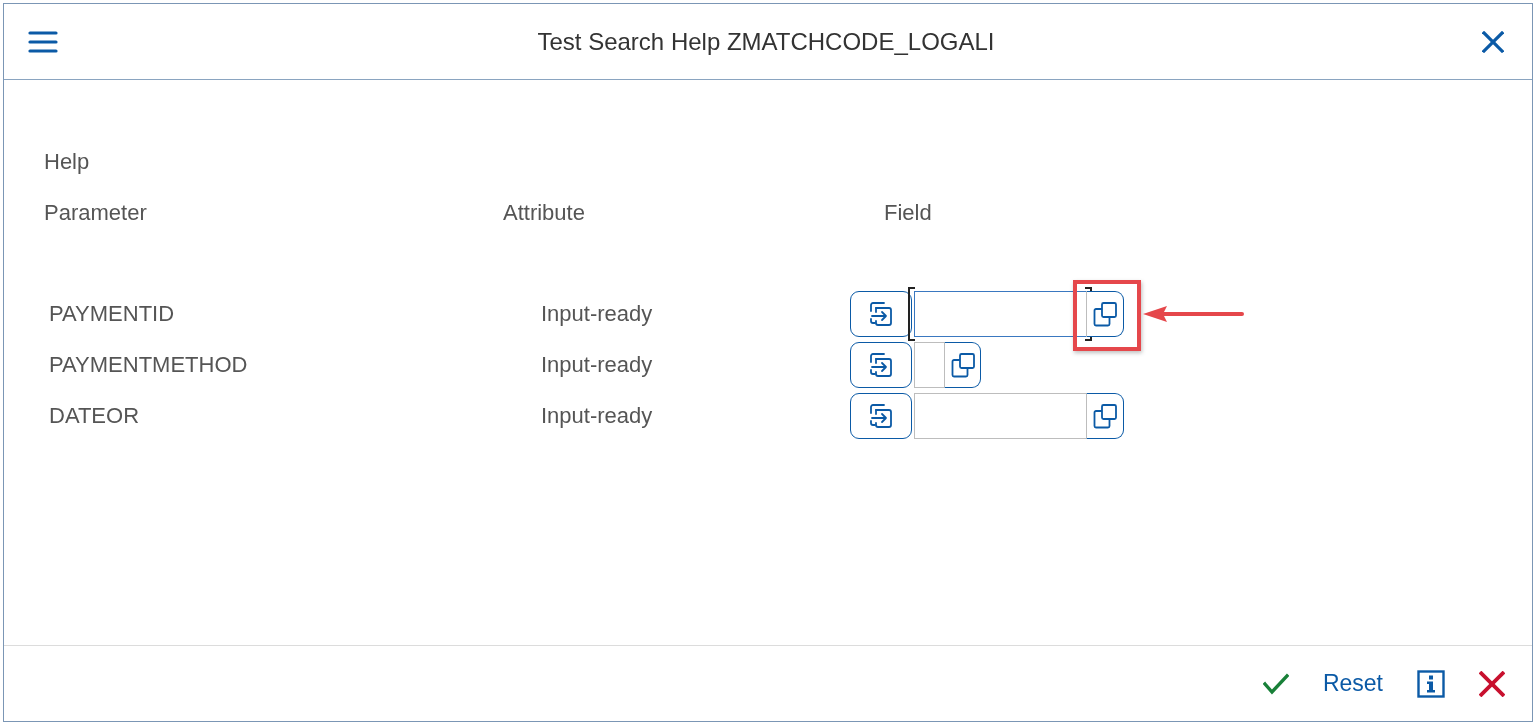 The image size is (1536, 725). I want to click on parameter-name: PAYMENTID, so click(112, 314).